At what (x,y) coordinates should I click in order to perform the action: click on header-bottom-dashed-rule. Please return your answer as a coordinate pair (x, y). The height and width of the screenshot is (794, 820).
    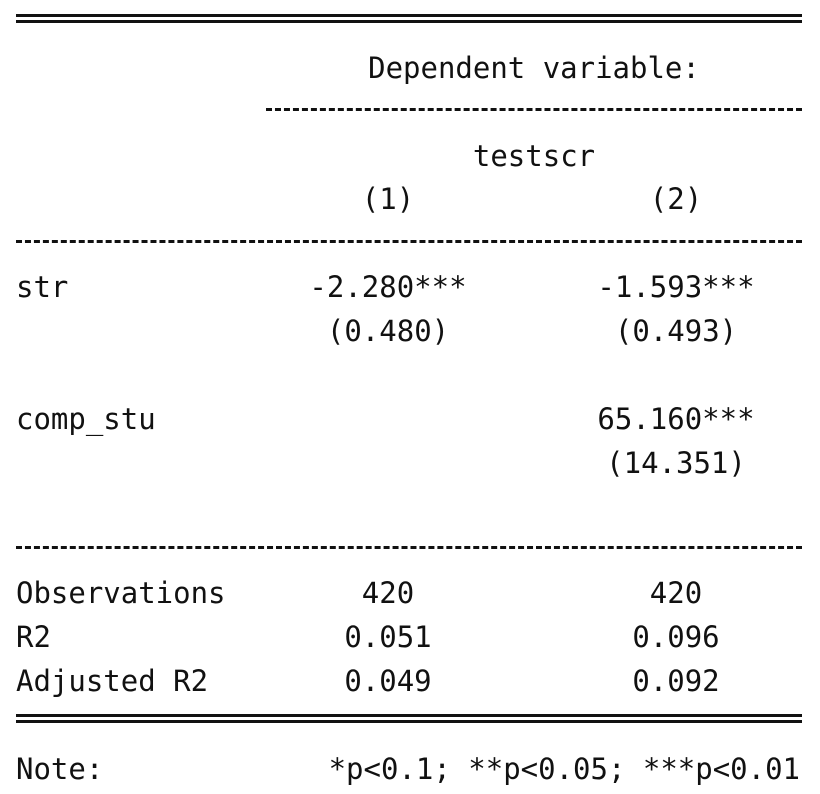
    Looking at the image, I should click on (409, 241).